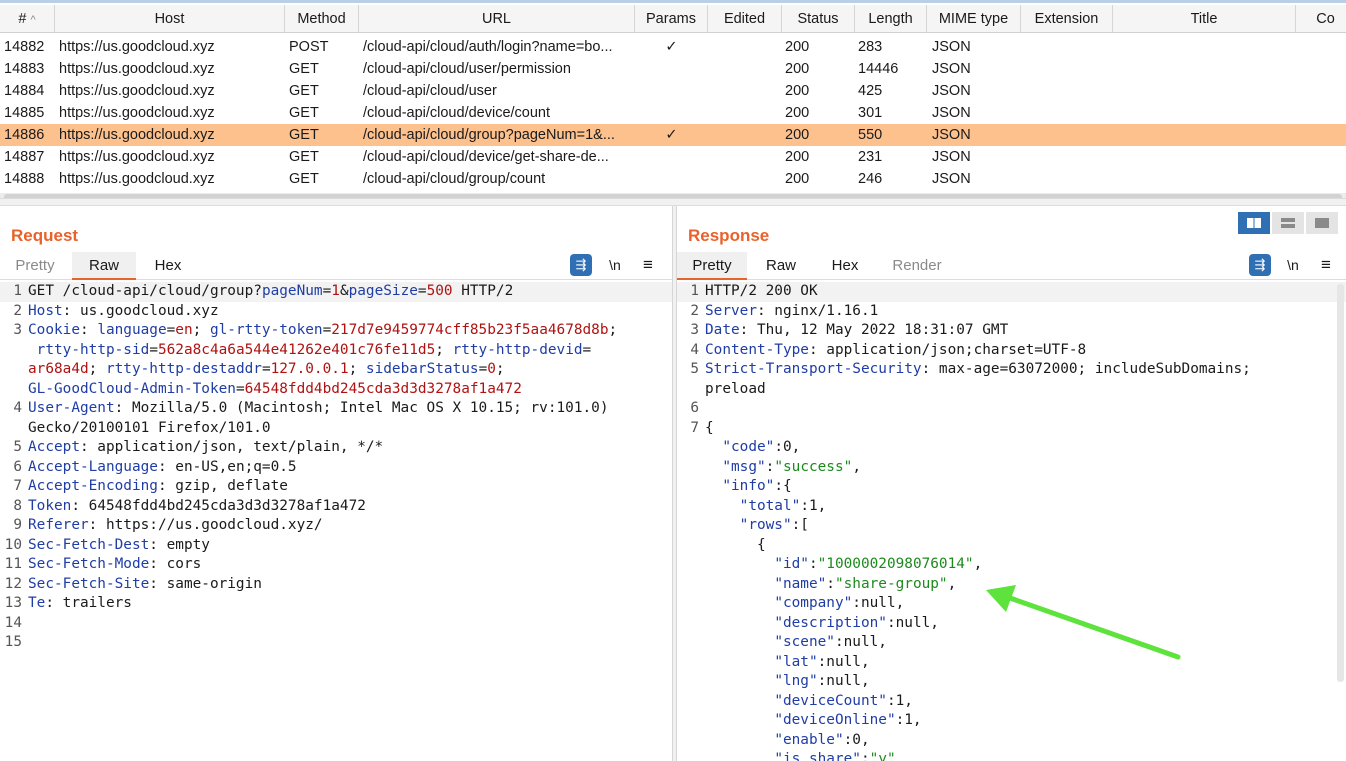  What do you see at coordinates (231, 447) in the screenshot?
I see `code-plain: : application/json, text/plain, */*` at bounding box center [231, 447].